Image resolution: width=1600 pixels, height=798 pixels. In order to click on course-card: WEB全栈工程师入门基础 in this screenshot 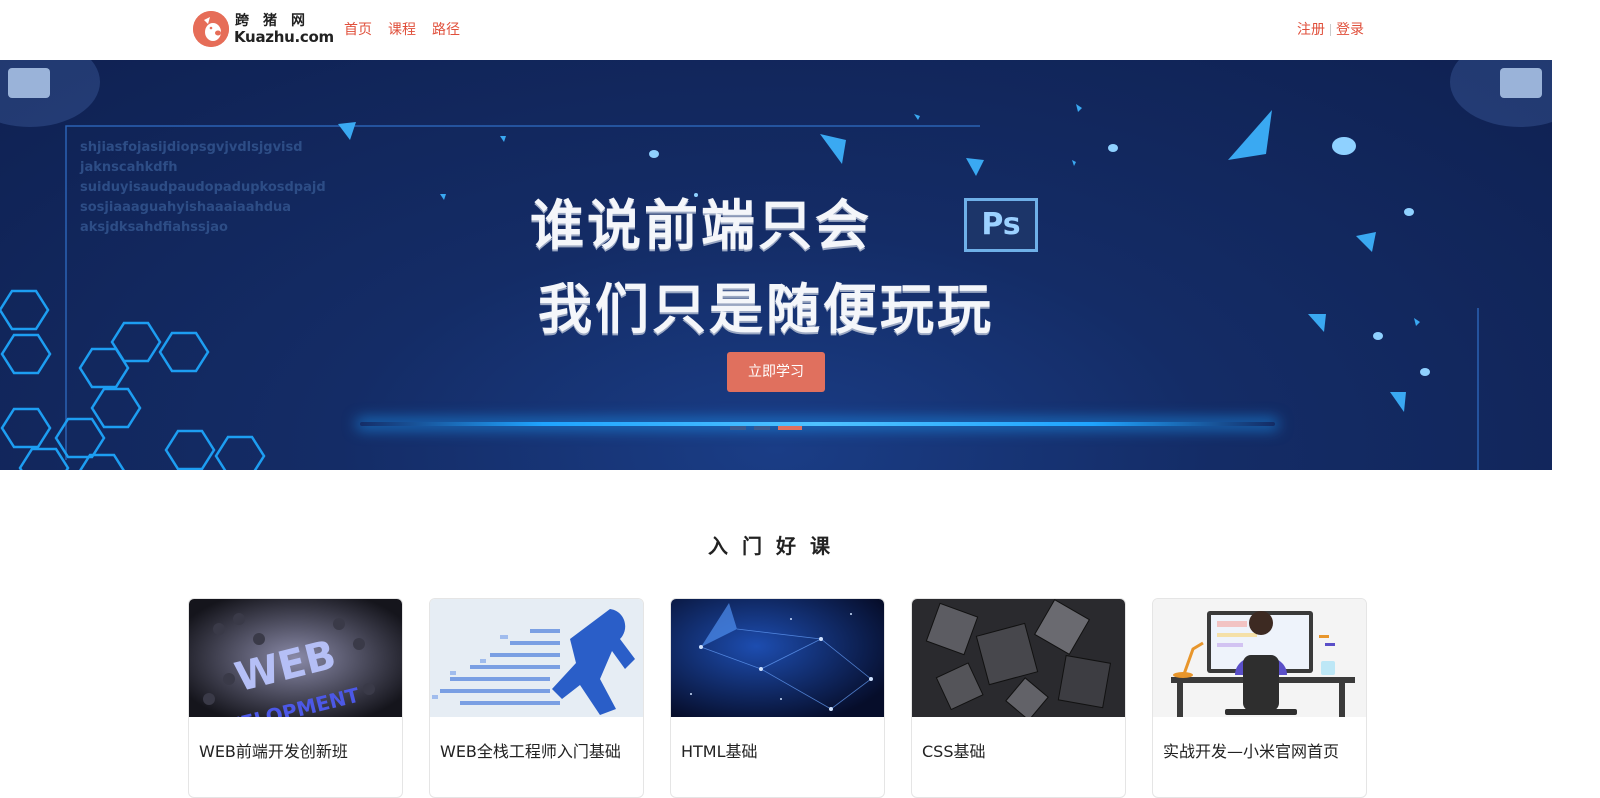, I will do `click(536, 698)`.